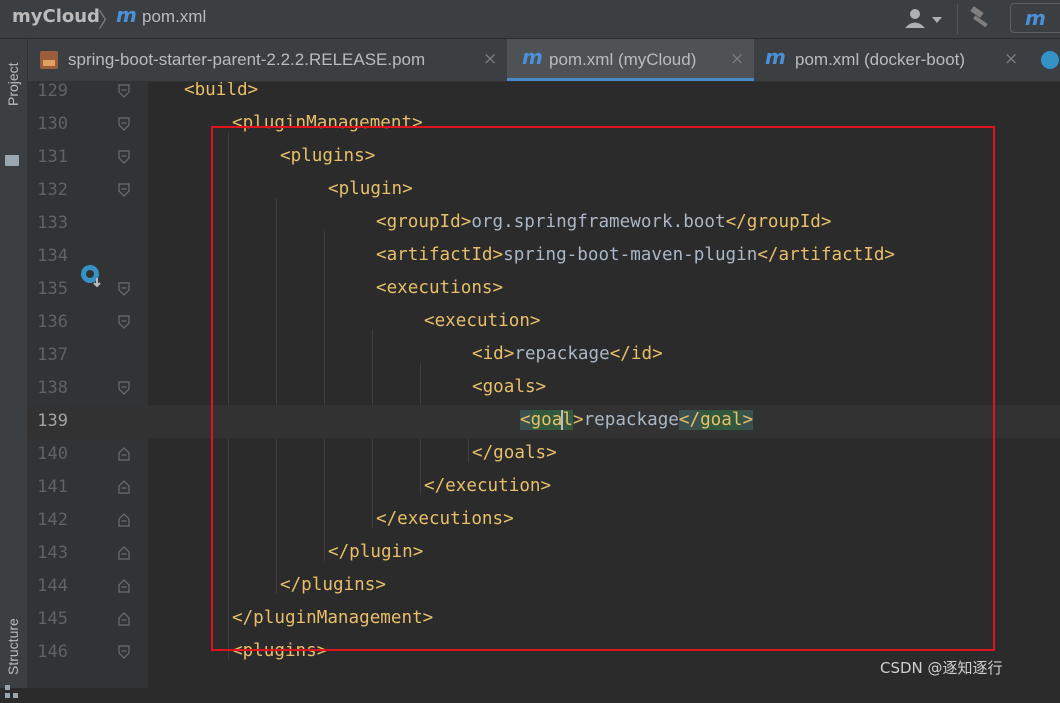 The height and width of the screenshot is (703, 1060). I want to click on line-number: 130, so click(52, 124).